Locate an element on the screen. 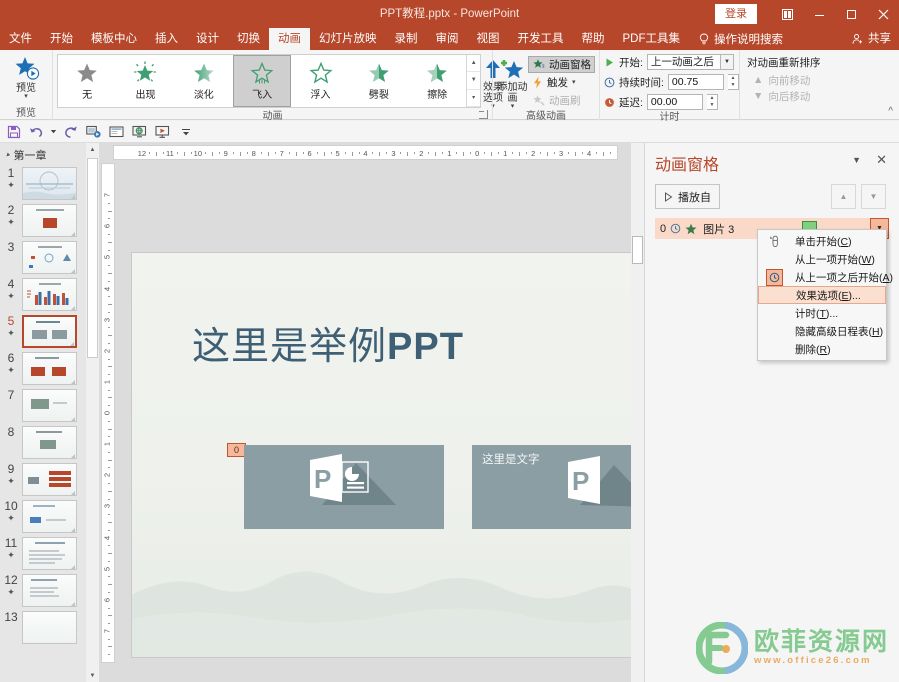 The height and width of the screenshot is (682, 899). tab-template-center: 模板中心 is located at coordinates (114, 39).